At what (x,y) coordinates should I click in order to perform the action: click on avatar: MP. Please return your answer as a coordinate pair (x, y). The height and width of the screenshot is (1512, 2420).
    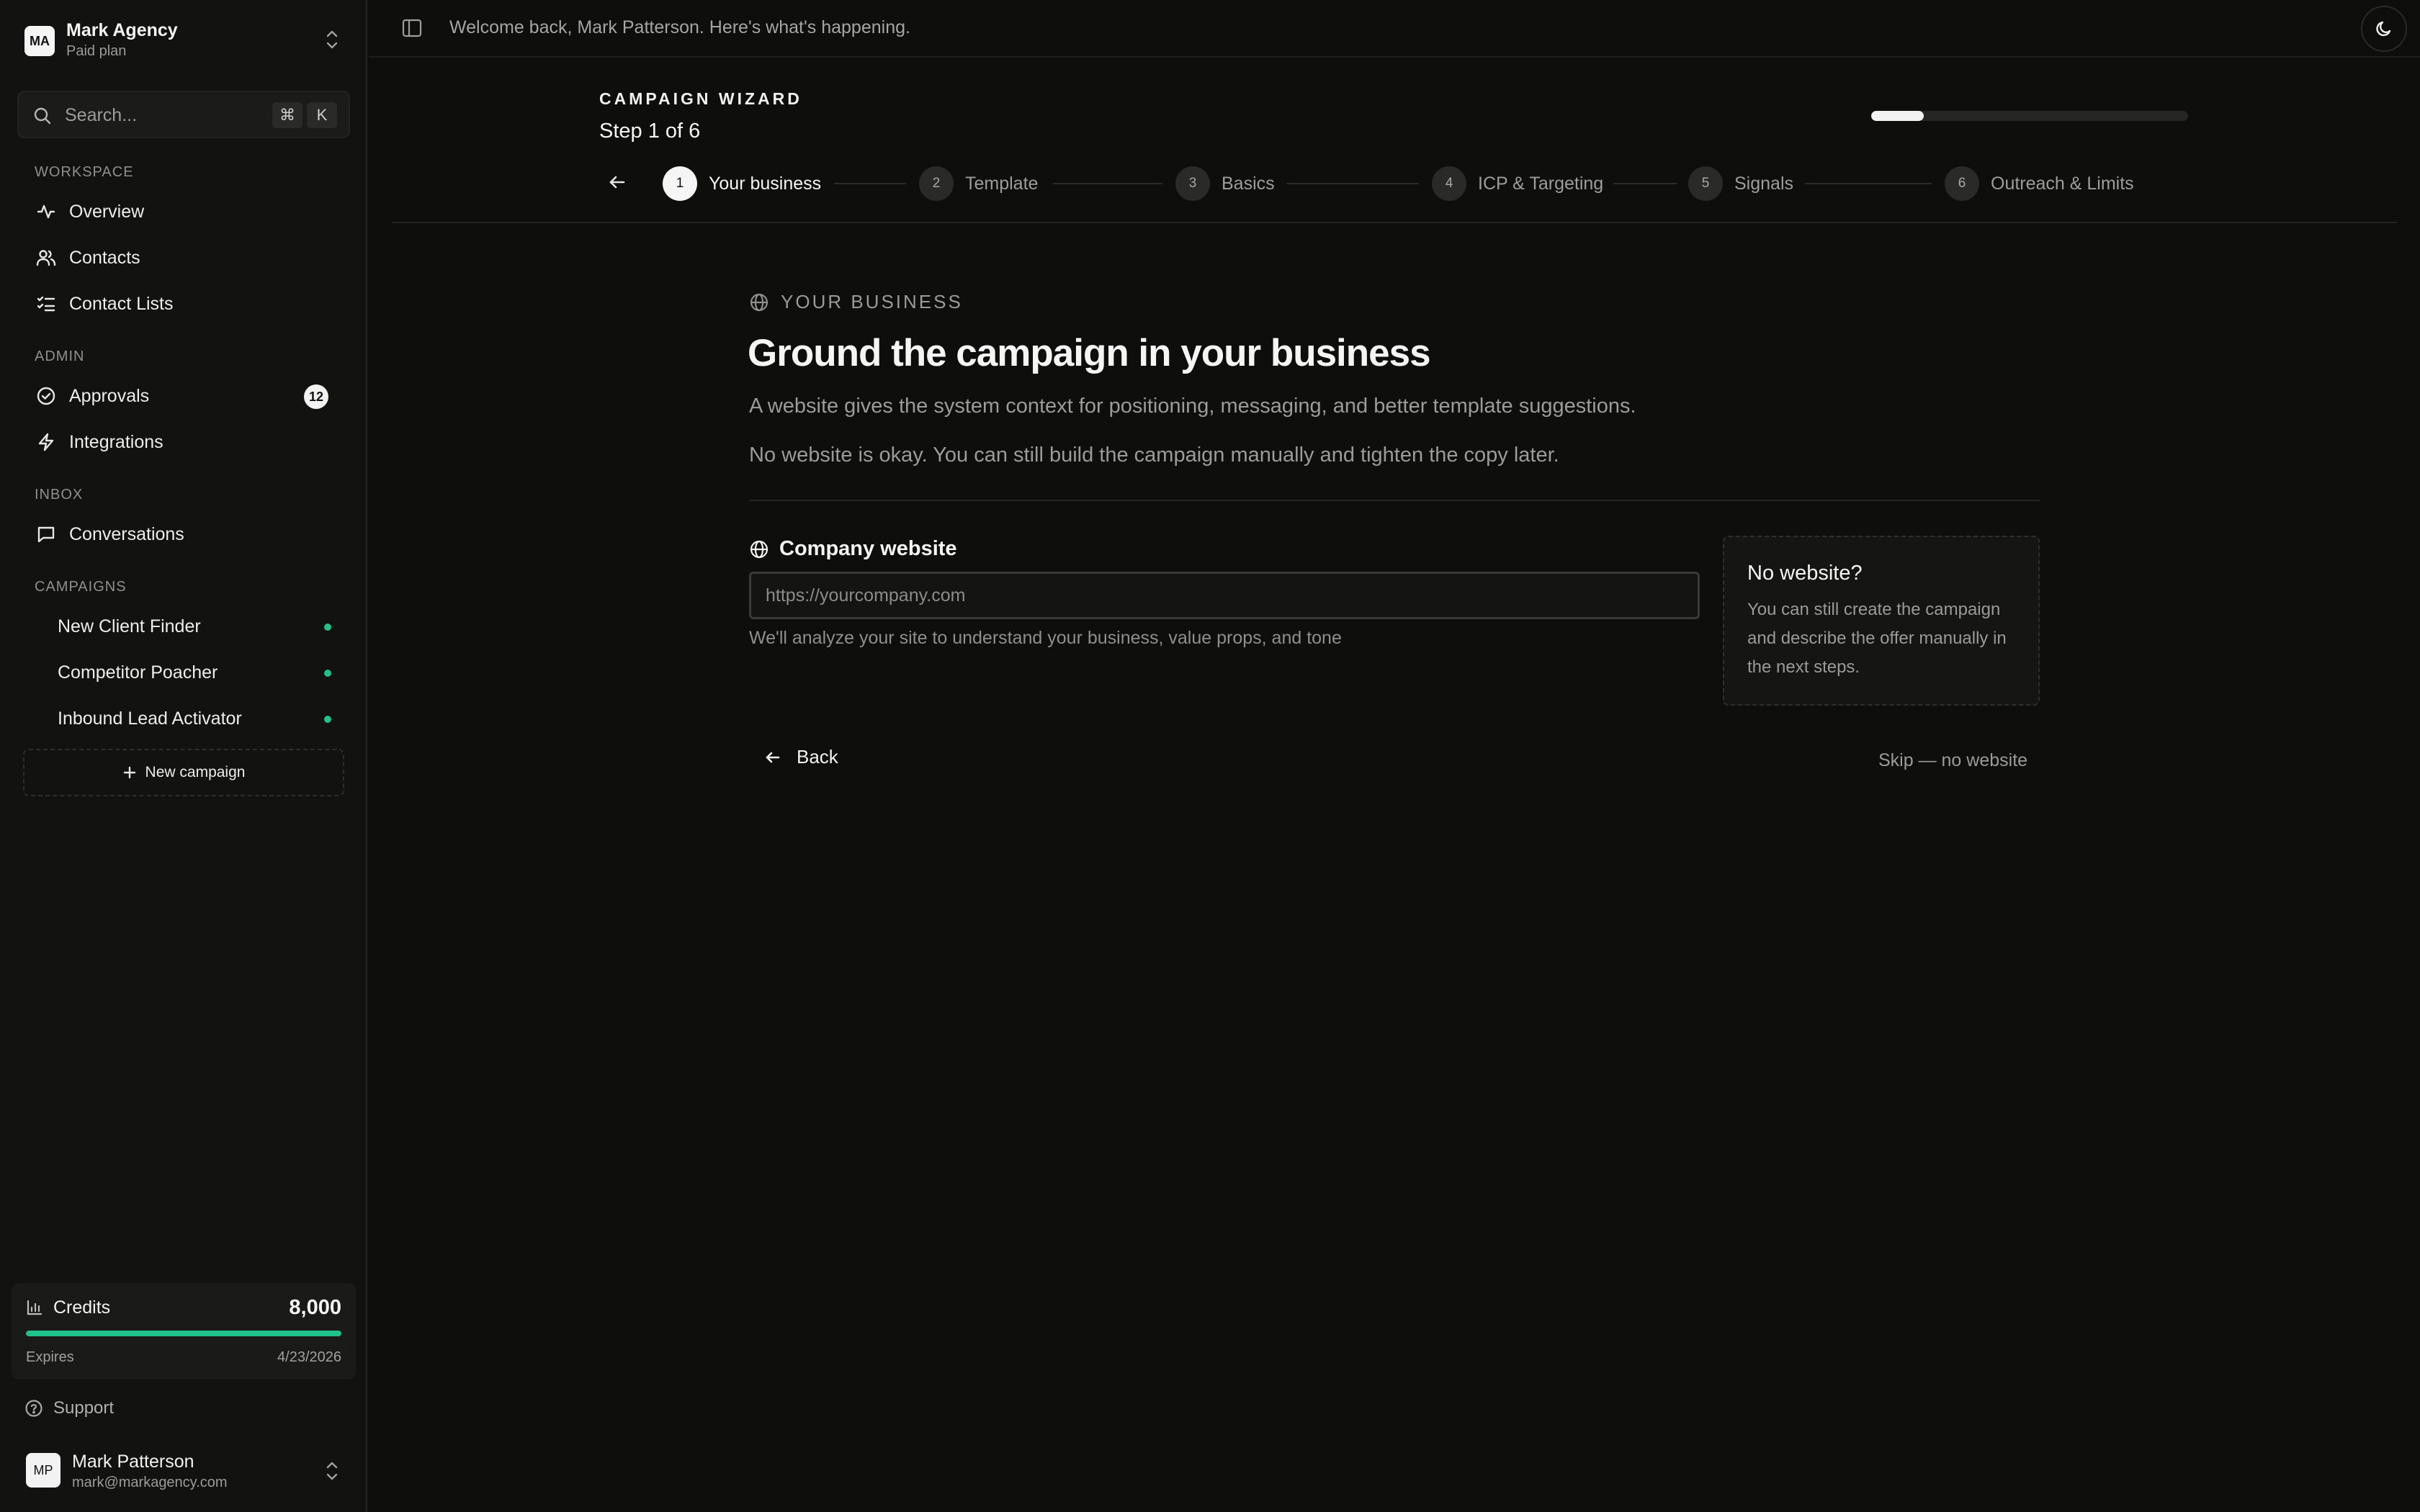
    Looking at the image, I should click on (43, 1470).